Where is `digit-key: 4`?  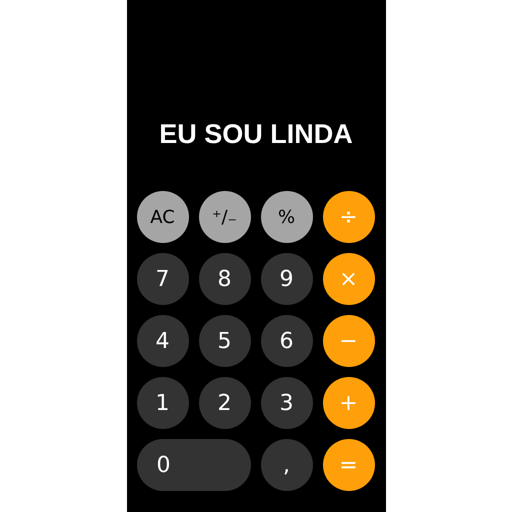 digit-key: 4 is located at coordinates (162, 341).